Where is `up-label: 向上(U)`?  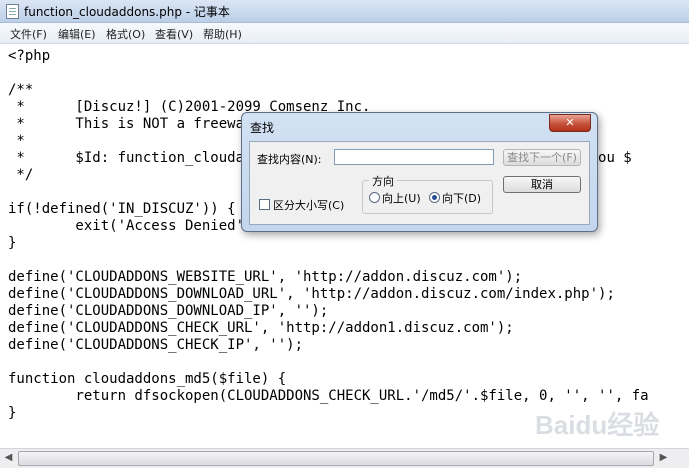
up-label: 向上(U) is located at coordinates (401, 198).